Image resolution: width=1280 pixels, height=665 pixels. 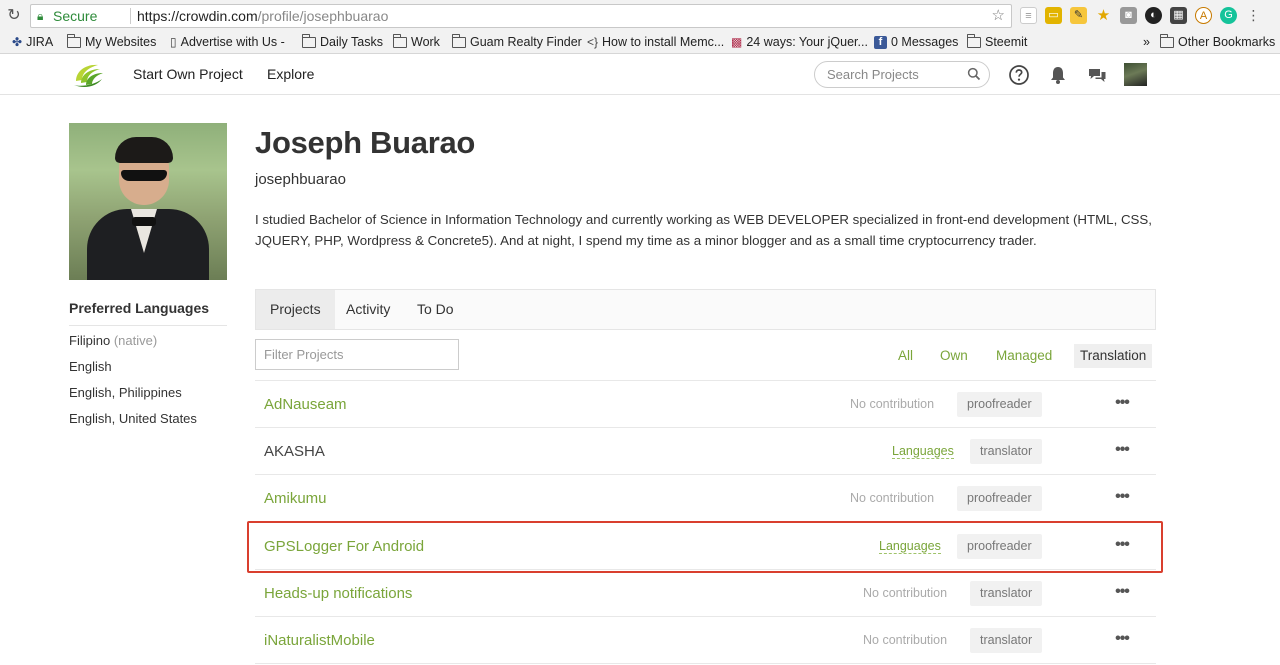 What do you see at coordinates (295, 498) in the screenshot?
I see `project-name-link: Amikumu` at bounding box center [295, 498].